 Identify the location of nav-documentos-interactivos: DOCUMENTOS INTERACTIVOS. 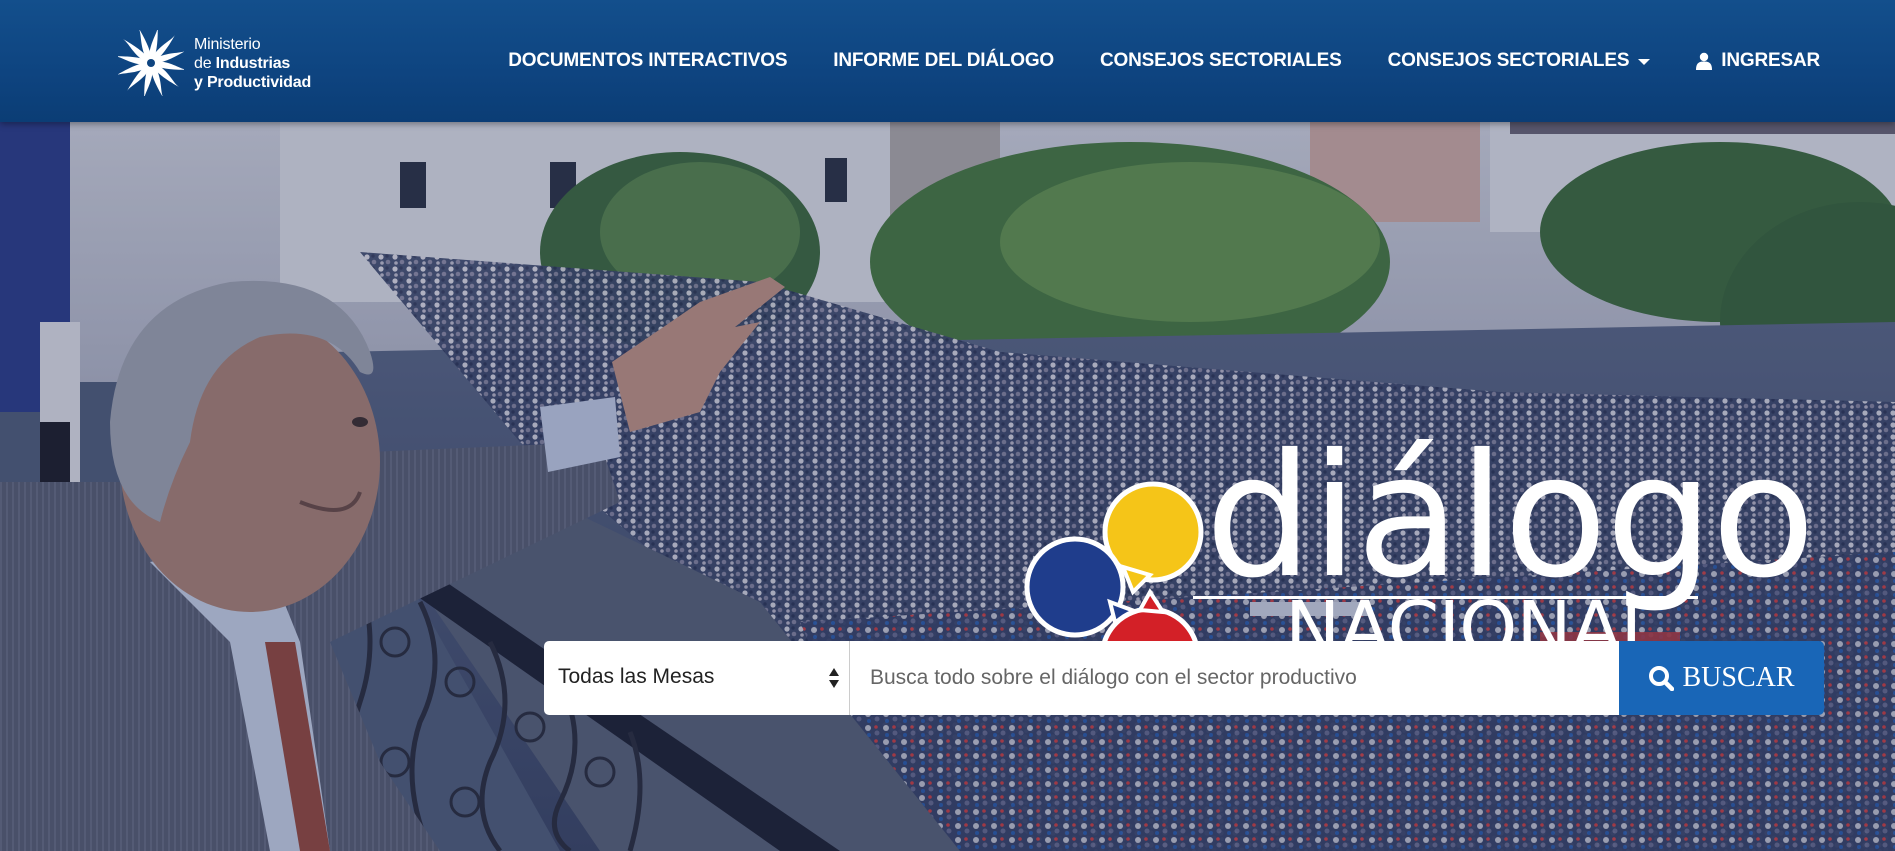
(647, 61).